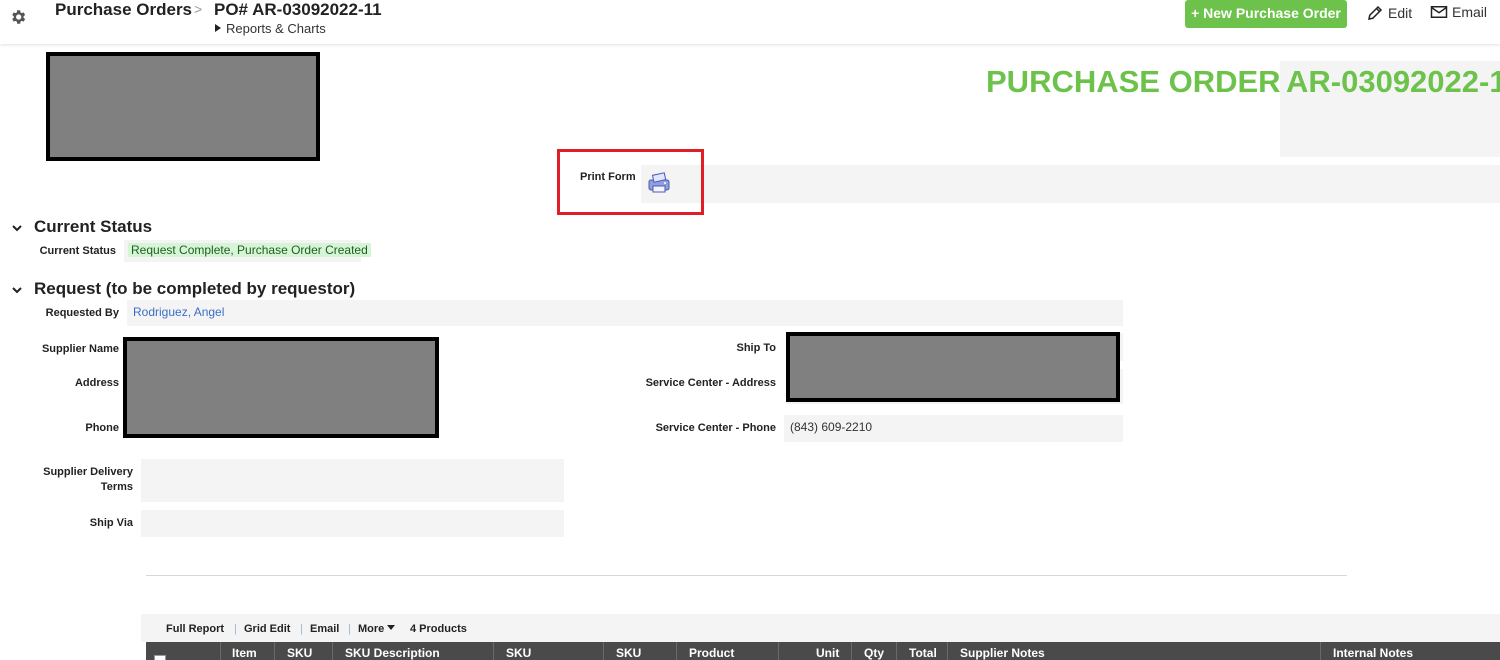  Describe the element at coordinates (195, 629) in the screenshot. I see `full-report-link: Full Report` at that location.